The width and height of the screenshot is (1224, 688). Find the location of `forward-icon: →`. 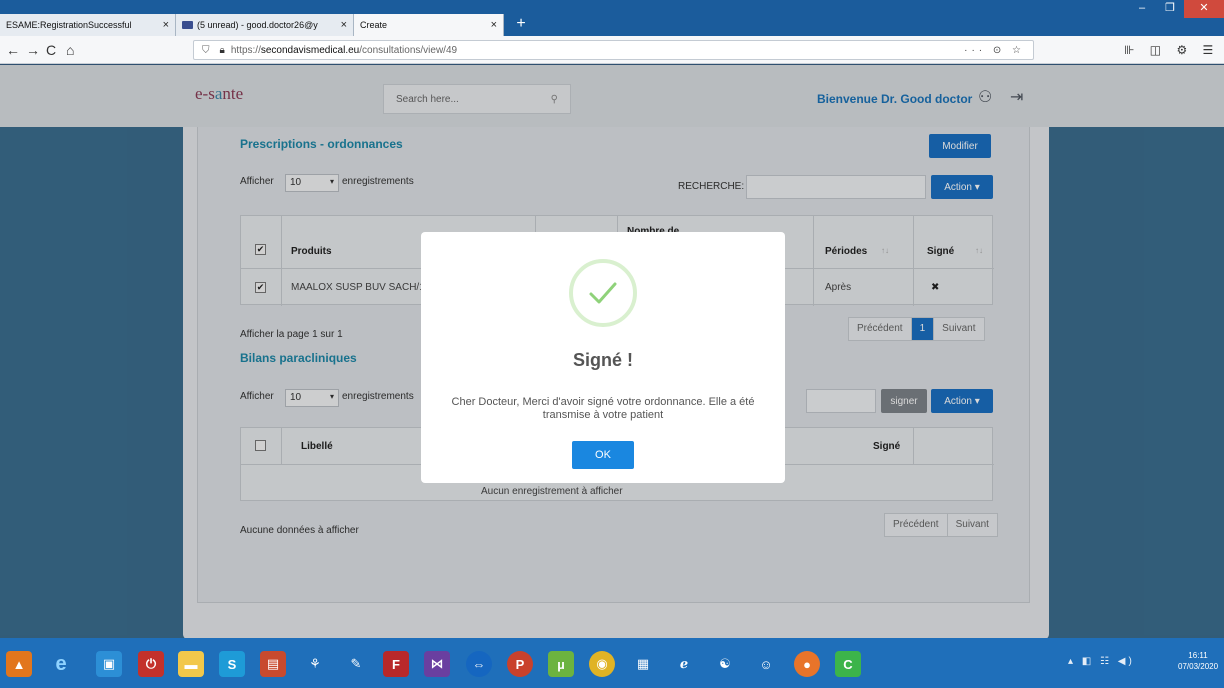

forward-icon: → is located at coordinates (33, 50).